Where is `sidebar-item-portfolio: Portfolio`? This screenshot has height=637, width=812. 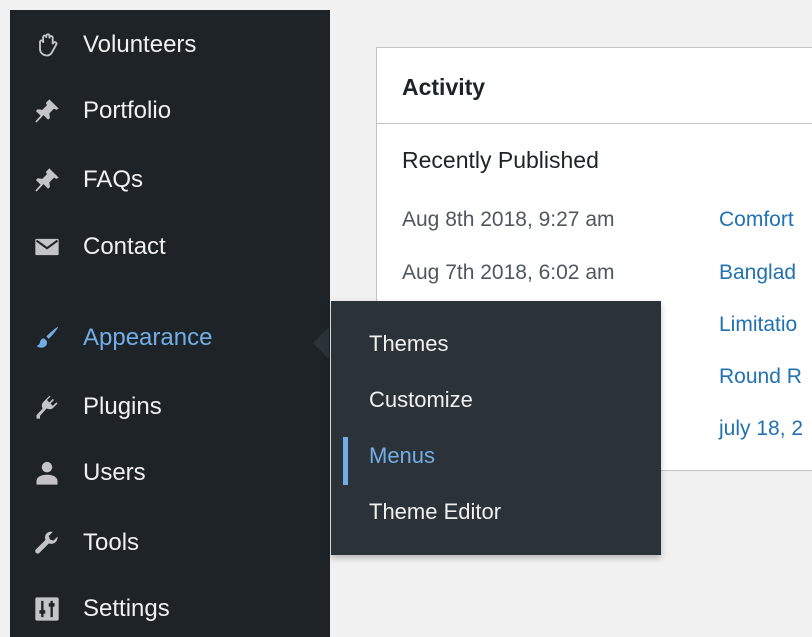 sidebar-item-portfolio: Portfolio is located at coordinates (170, 111).